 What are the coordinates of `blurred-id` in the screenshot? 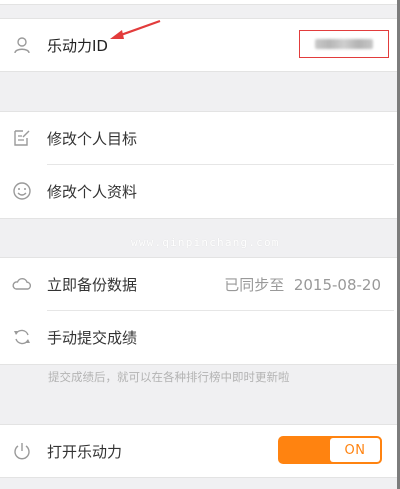 It's located at (344, 44).